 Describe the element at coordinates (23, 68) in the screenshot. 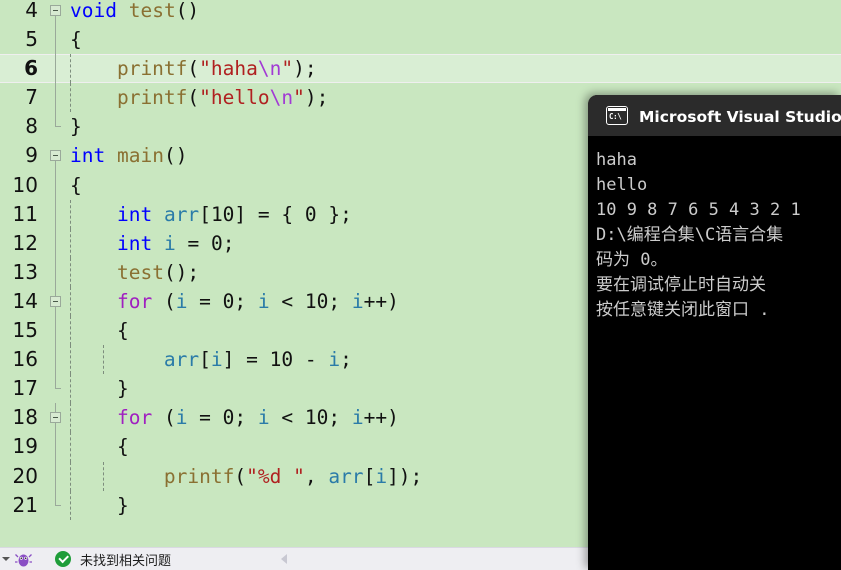

I see `line-number: 6` at that location.